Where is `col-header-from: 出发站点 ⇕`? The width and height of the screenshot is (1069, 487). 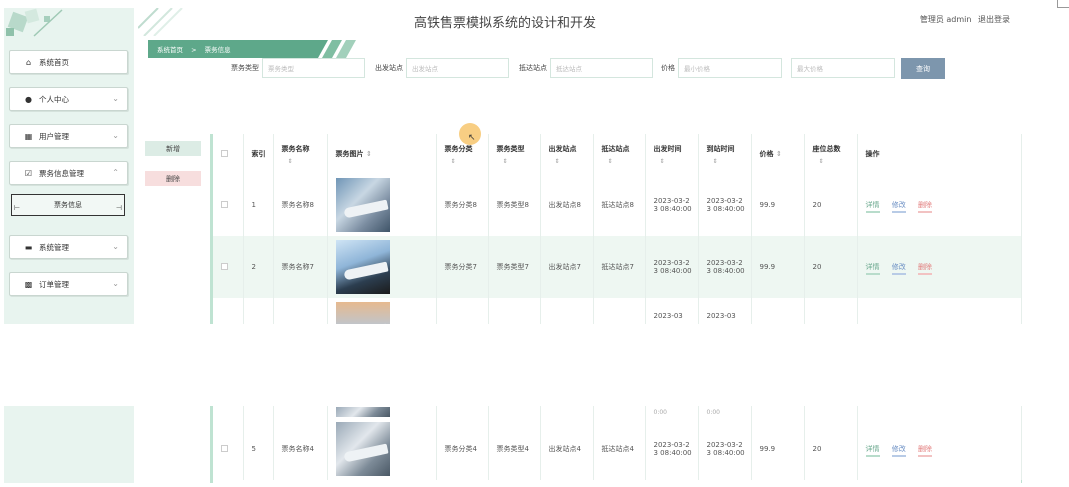
col-header-from: 出发站点 ⇕ is located at coordinates (567, 154).